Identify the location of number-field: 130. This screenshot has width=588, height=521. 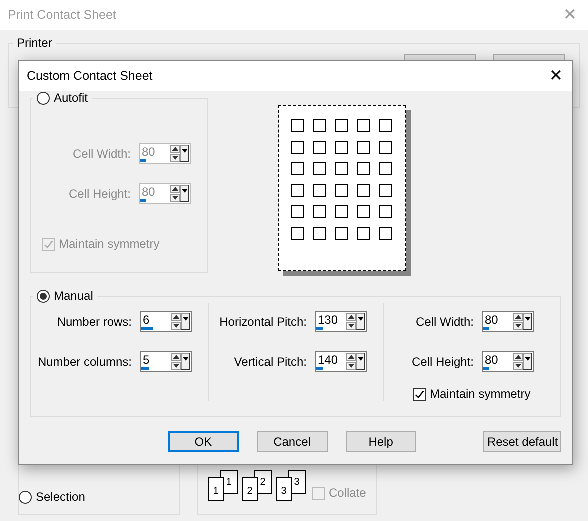
(341, 321).